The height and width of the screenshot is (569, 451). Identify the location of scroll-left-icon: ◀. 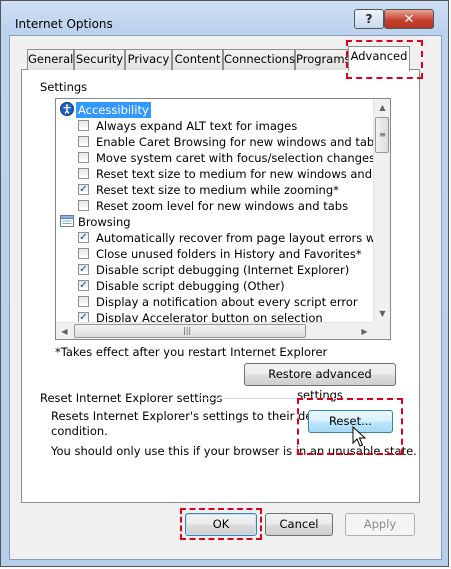
(64, 331).